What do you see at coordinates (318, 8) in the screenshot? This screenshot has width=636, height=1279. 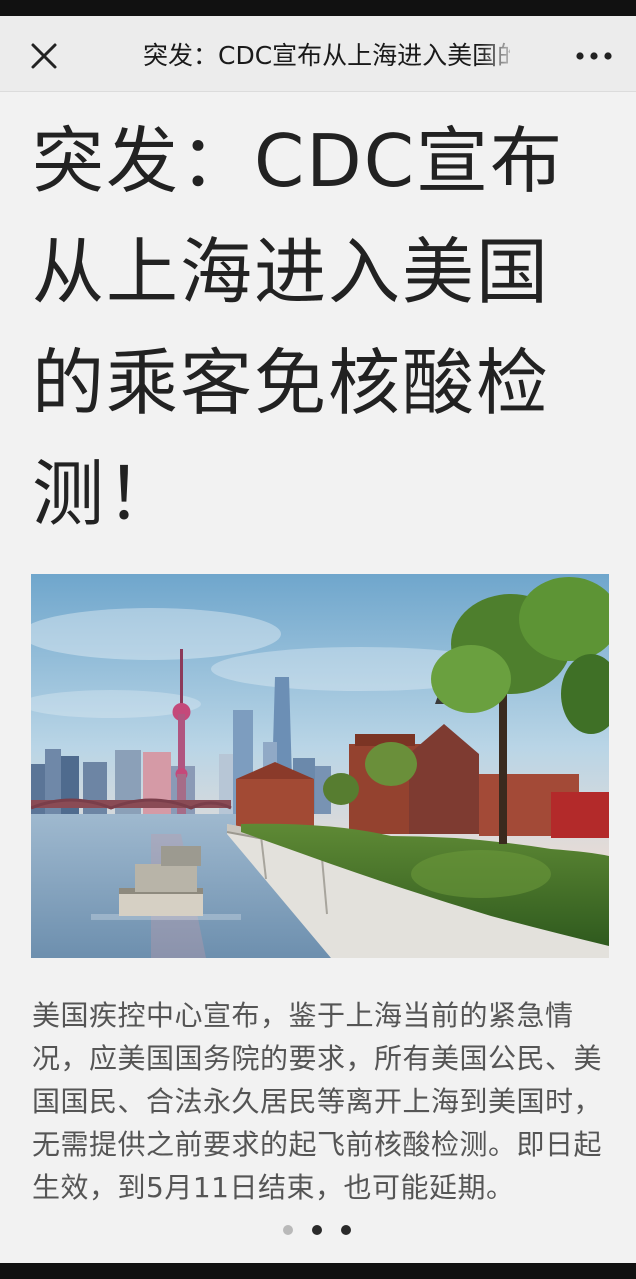 I see `status-bar-edge` at bounding box center [318, 8].